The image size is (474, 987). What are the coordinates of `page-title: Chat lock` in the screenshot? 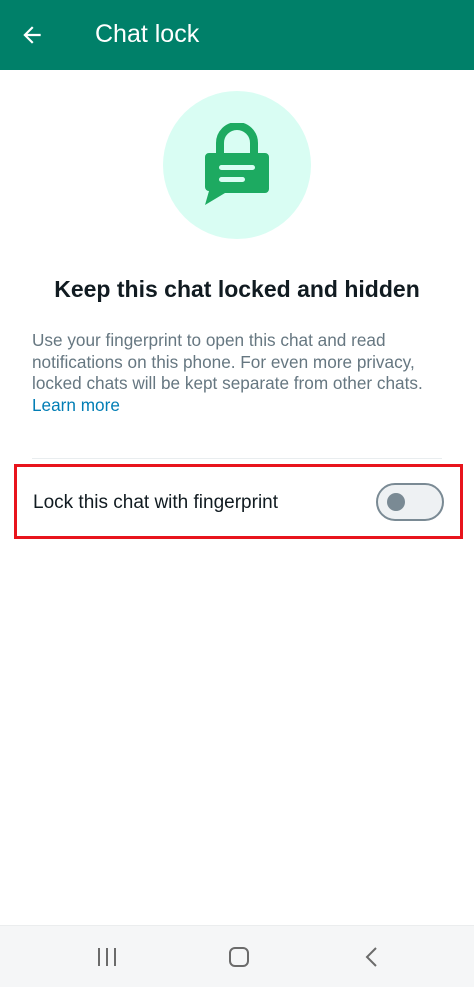 It's located at (147, 34).